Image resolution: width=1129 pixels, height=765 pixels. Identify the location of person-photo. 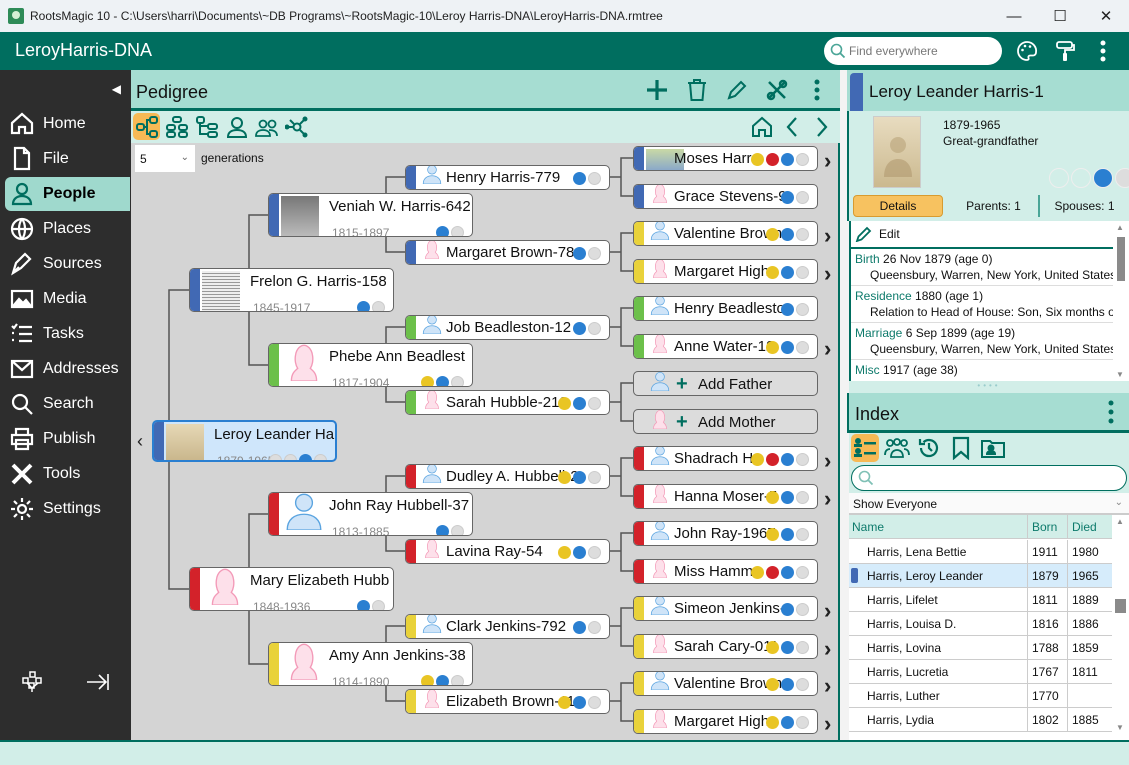
(897, 152).